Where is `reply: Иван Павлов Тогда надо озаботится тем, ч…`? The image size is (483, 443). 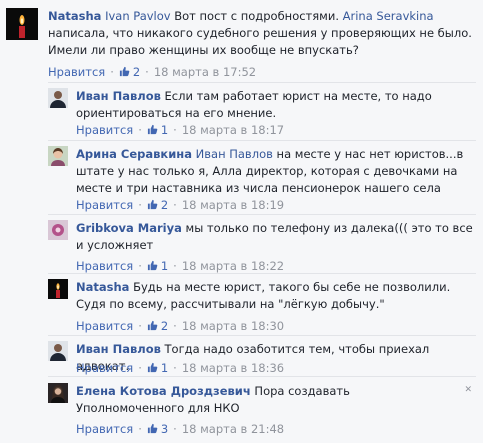
reply: Иван Павлов Тогда надо озаботится тем, ч… is located at coordinates (262, 358).